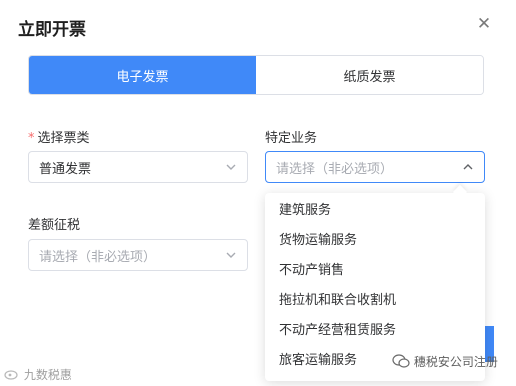  I want to click on required-mark: *, so click(31, 138).